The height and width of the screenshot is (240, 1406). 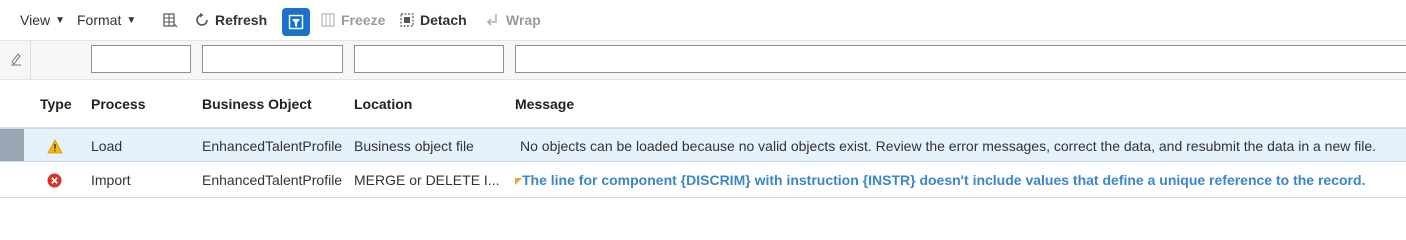 I want to click on wrap-icon, so click(x=493, y=20).